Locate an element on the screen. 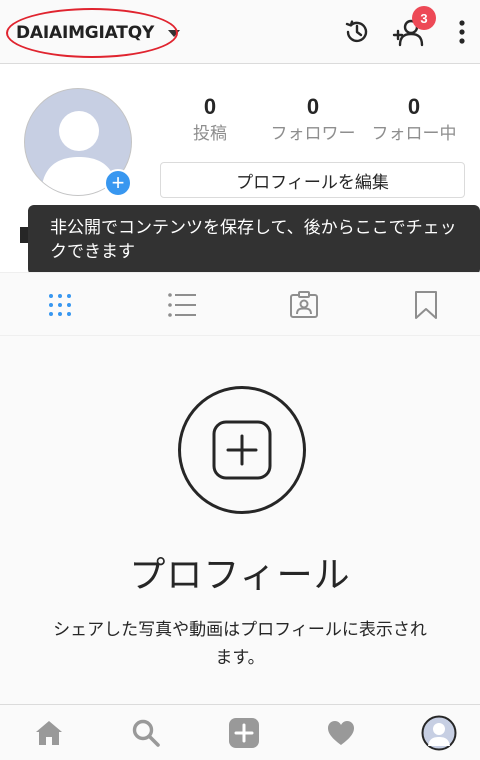  tagged-icon is located at coordinates (304, 304).